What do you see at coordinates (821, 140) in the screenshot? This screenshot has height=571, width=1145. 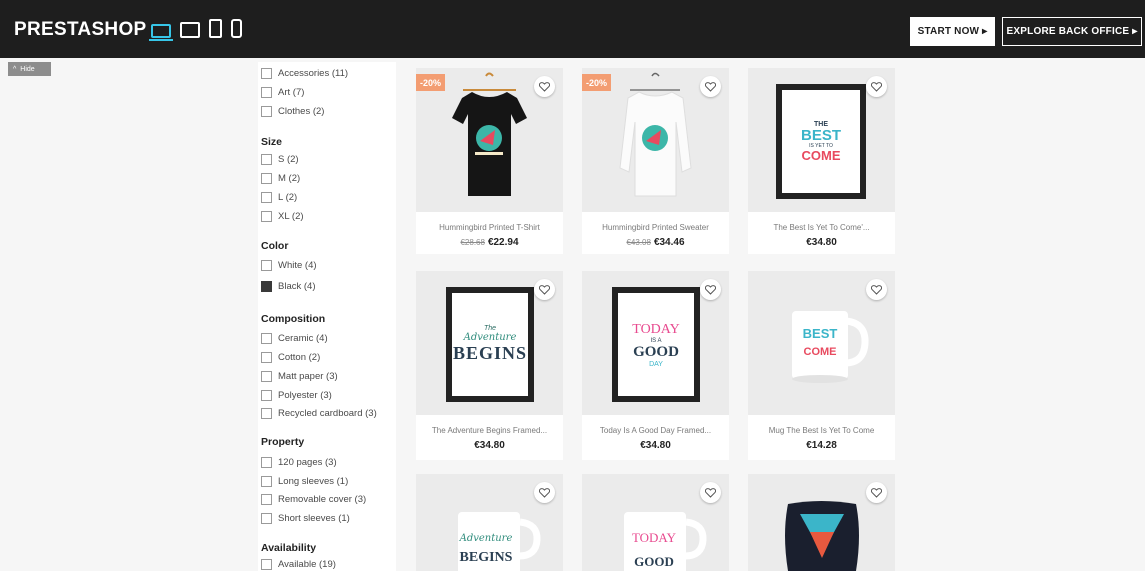 I see `product-image: THE BEST IS YET TO COME` at bounding box center [821, 140].